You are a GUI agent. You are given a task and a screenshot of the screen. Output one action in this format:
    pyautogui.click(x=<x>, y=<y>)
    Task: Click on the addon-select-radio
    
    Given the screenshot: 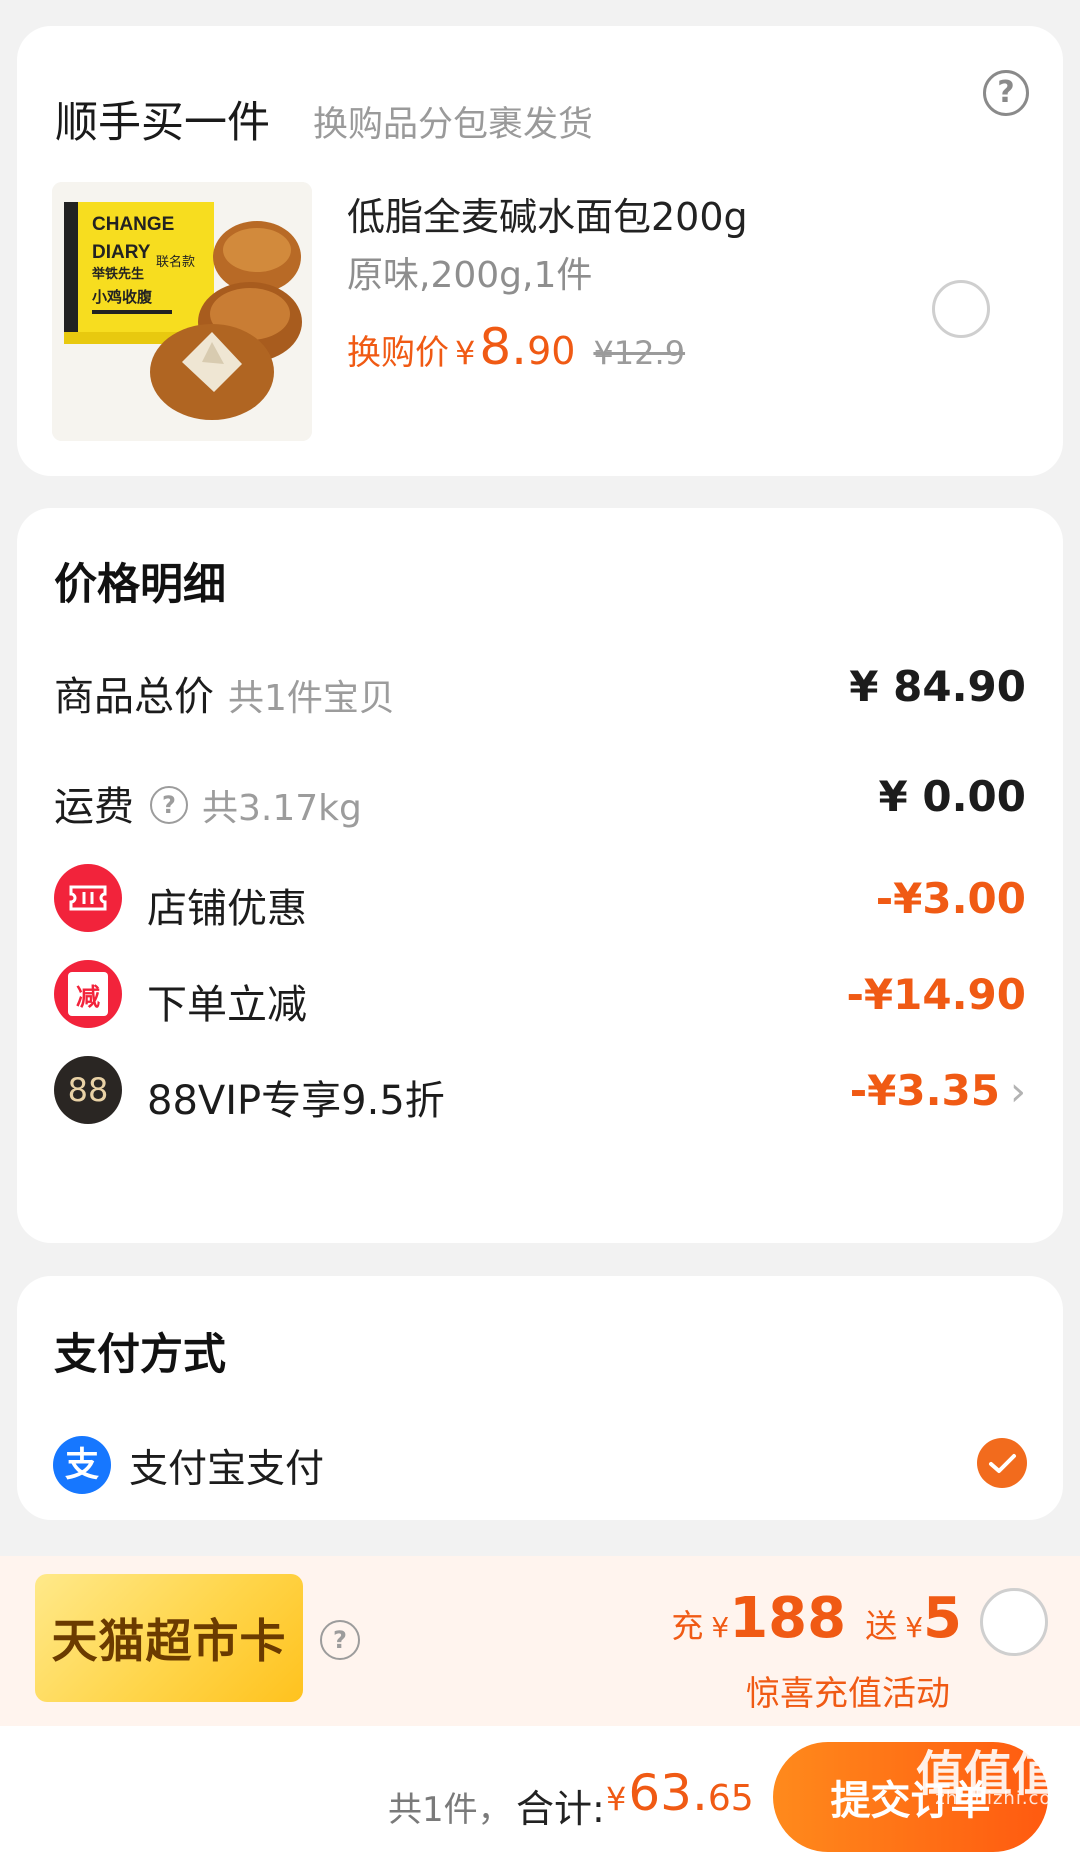 What is the action you would take?
    pyautogui.click(x=961, y=309)
    